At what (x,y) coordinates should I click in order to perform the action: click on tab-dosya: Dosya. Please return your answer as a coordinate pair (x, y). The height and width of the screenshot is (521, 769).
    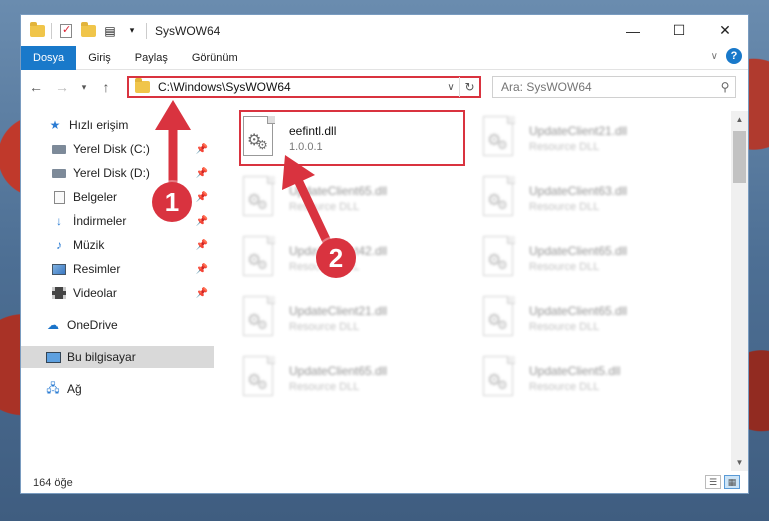
    Looking at the image, I should click on (49, 57).